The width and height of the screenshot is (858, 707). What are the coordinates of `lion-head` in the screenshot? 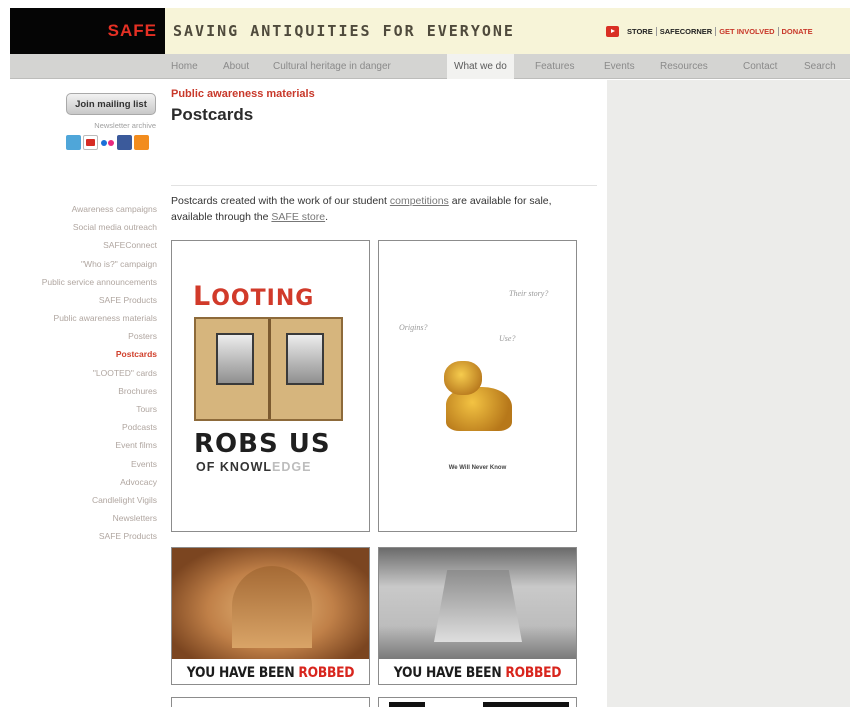 It's located at (463, 378).